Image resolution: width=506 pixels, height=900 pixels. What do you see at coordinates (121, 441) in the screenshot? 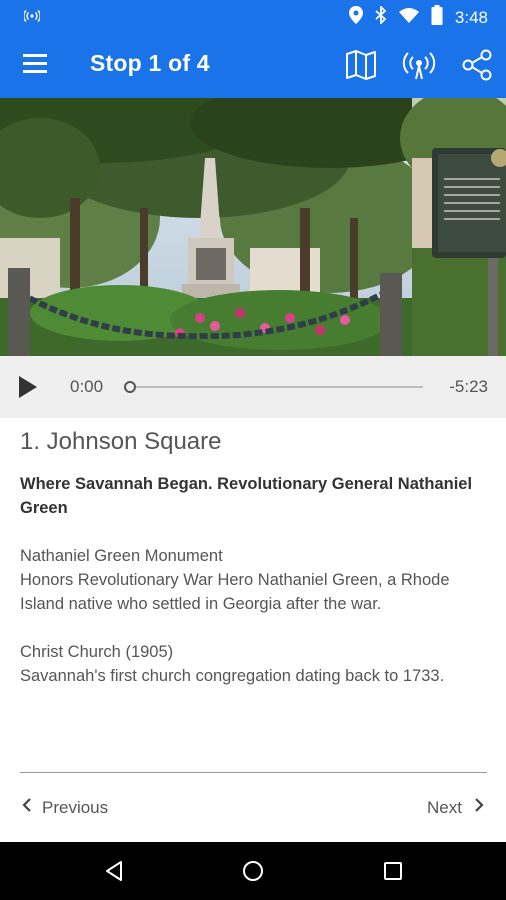
I see `stop-title: 1. Johnson Square` at bounding box center [121, 441].